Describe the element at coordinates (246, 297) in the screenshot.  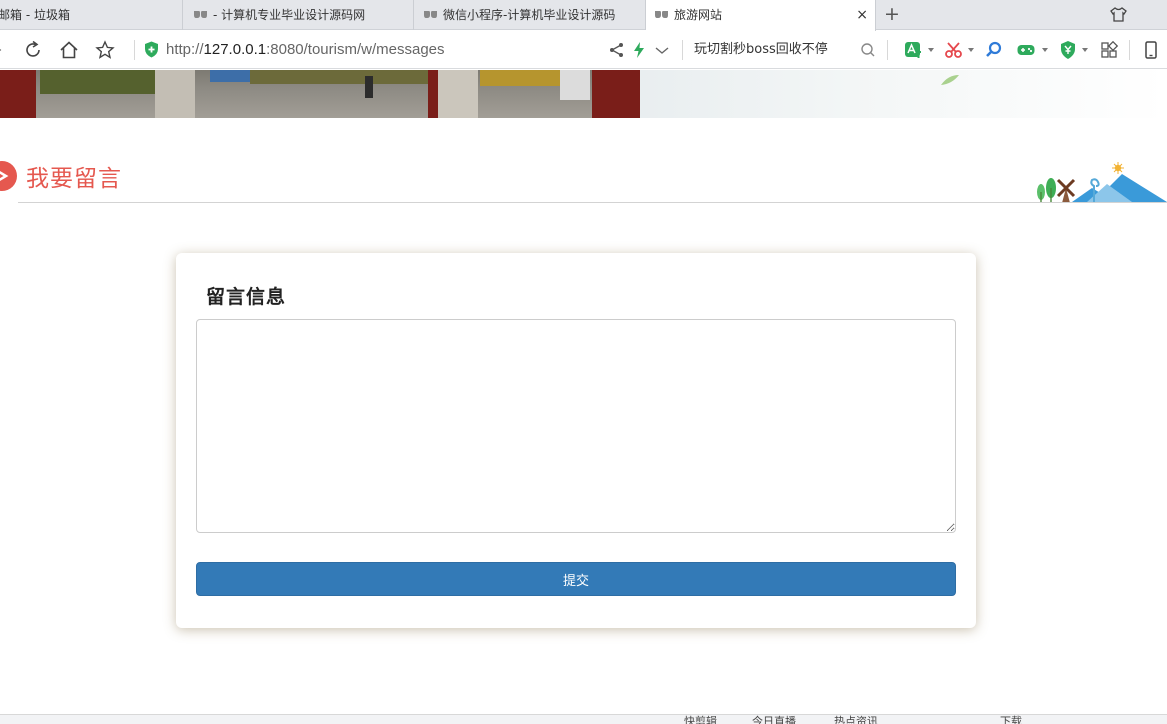
I see `form-title: 留言信息` at that location.